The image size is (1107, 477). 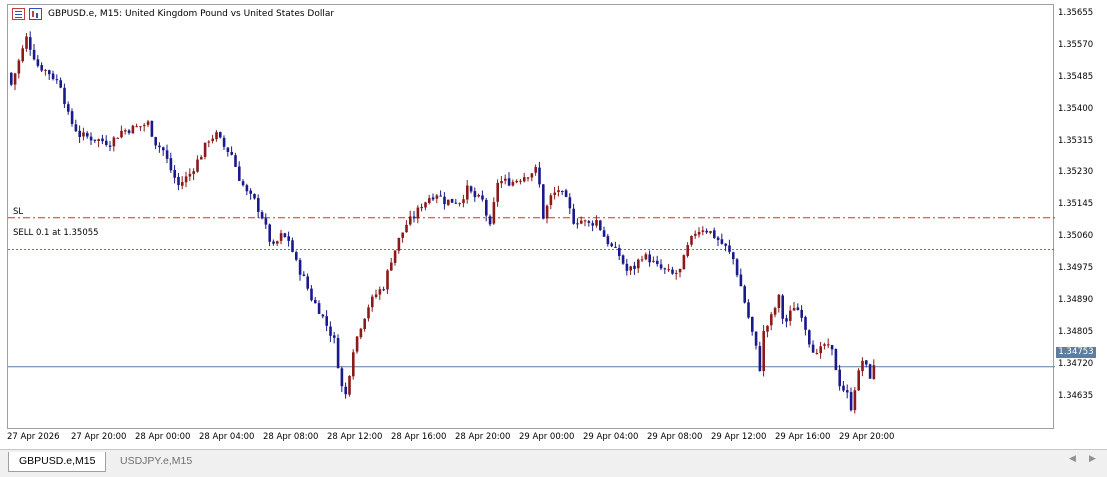 I want to click on price-axis-label: 1.34975, so click(x=1076, y=268).